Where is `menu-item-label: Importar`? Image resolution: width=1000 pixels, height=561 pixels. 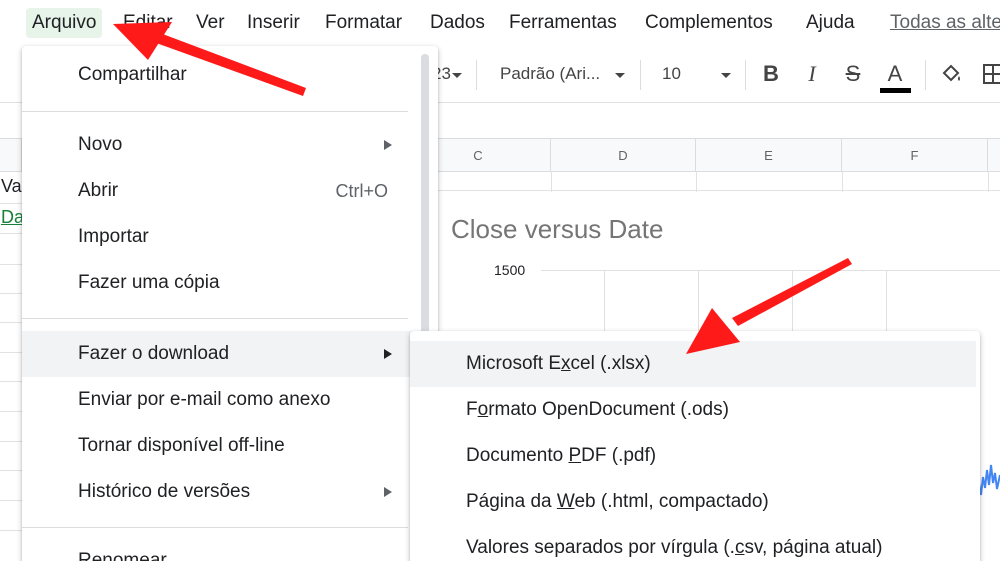 menu-item-label: Importar is located at coordinates (113, 236).